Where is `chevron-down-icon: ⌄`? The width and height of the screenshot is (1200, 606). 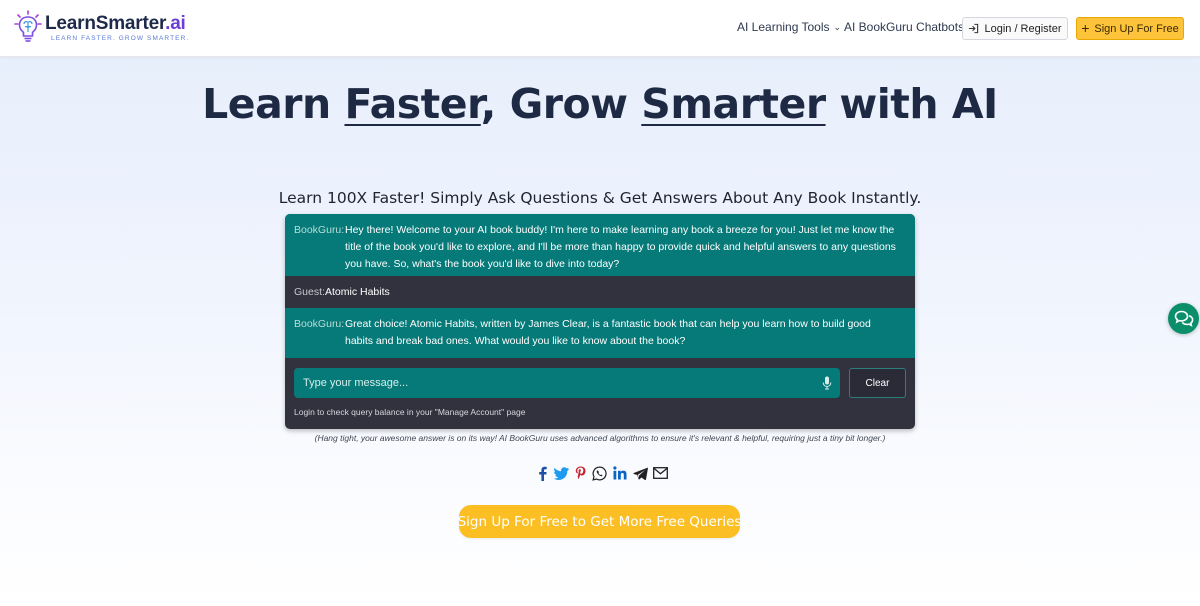 chevron-down-icon: ⌄ is located at coordinates (837, 27).